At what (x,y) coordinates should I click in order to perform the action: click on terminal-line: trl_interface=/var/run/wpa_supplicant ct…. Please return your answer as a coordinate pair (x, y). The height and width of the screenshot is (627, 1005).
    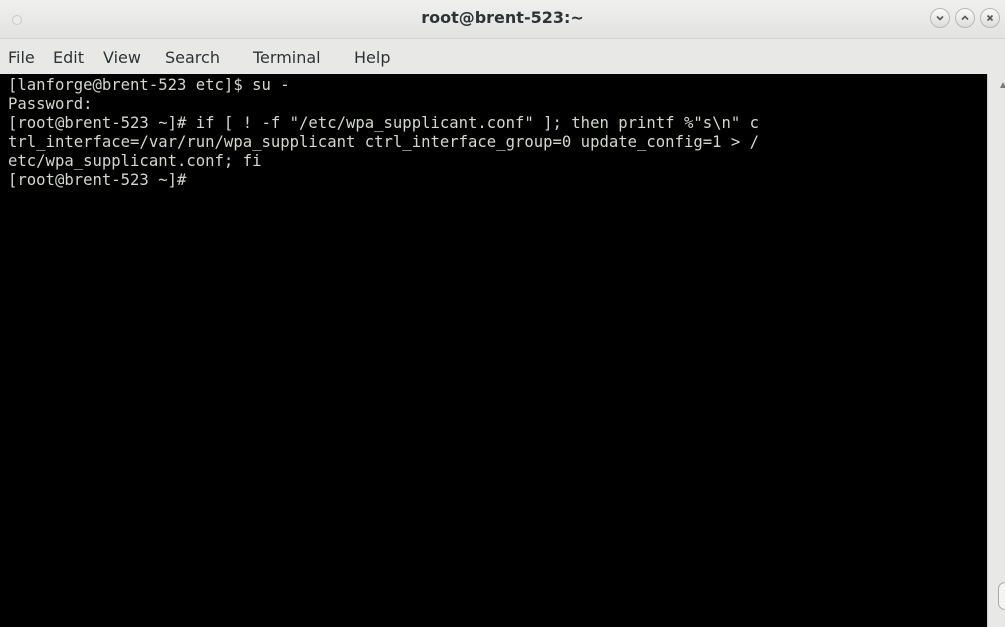
    Looking at the image, I should click on (384, 142).